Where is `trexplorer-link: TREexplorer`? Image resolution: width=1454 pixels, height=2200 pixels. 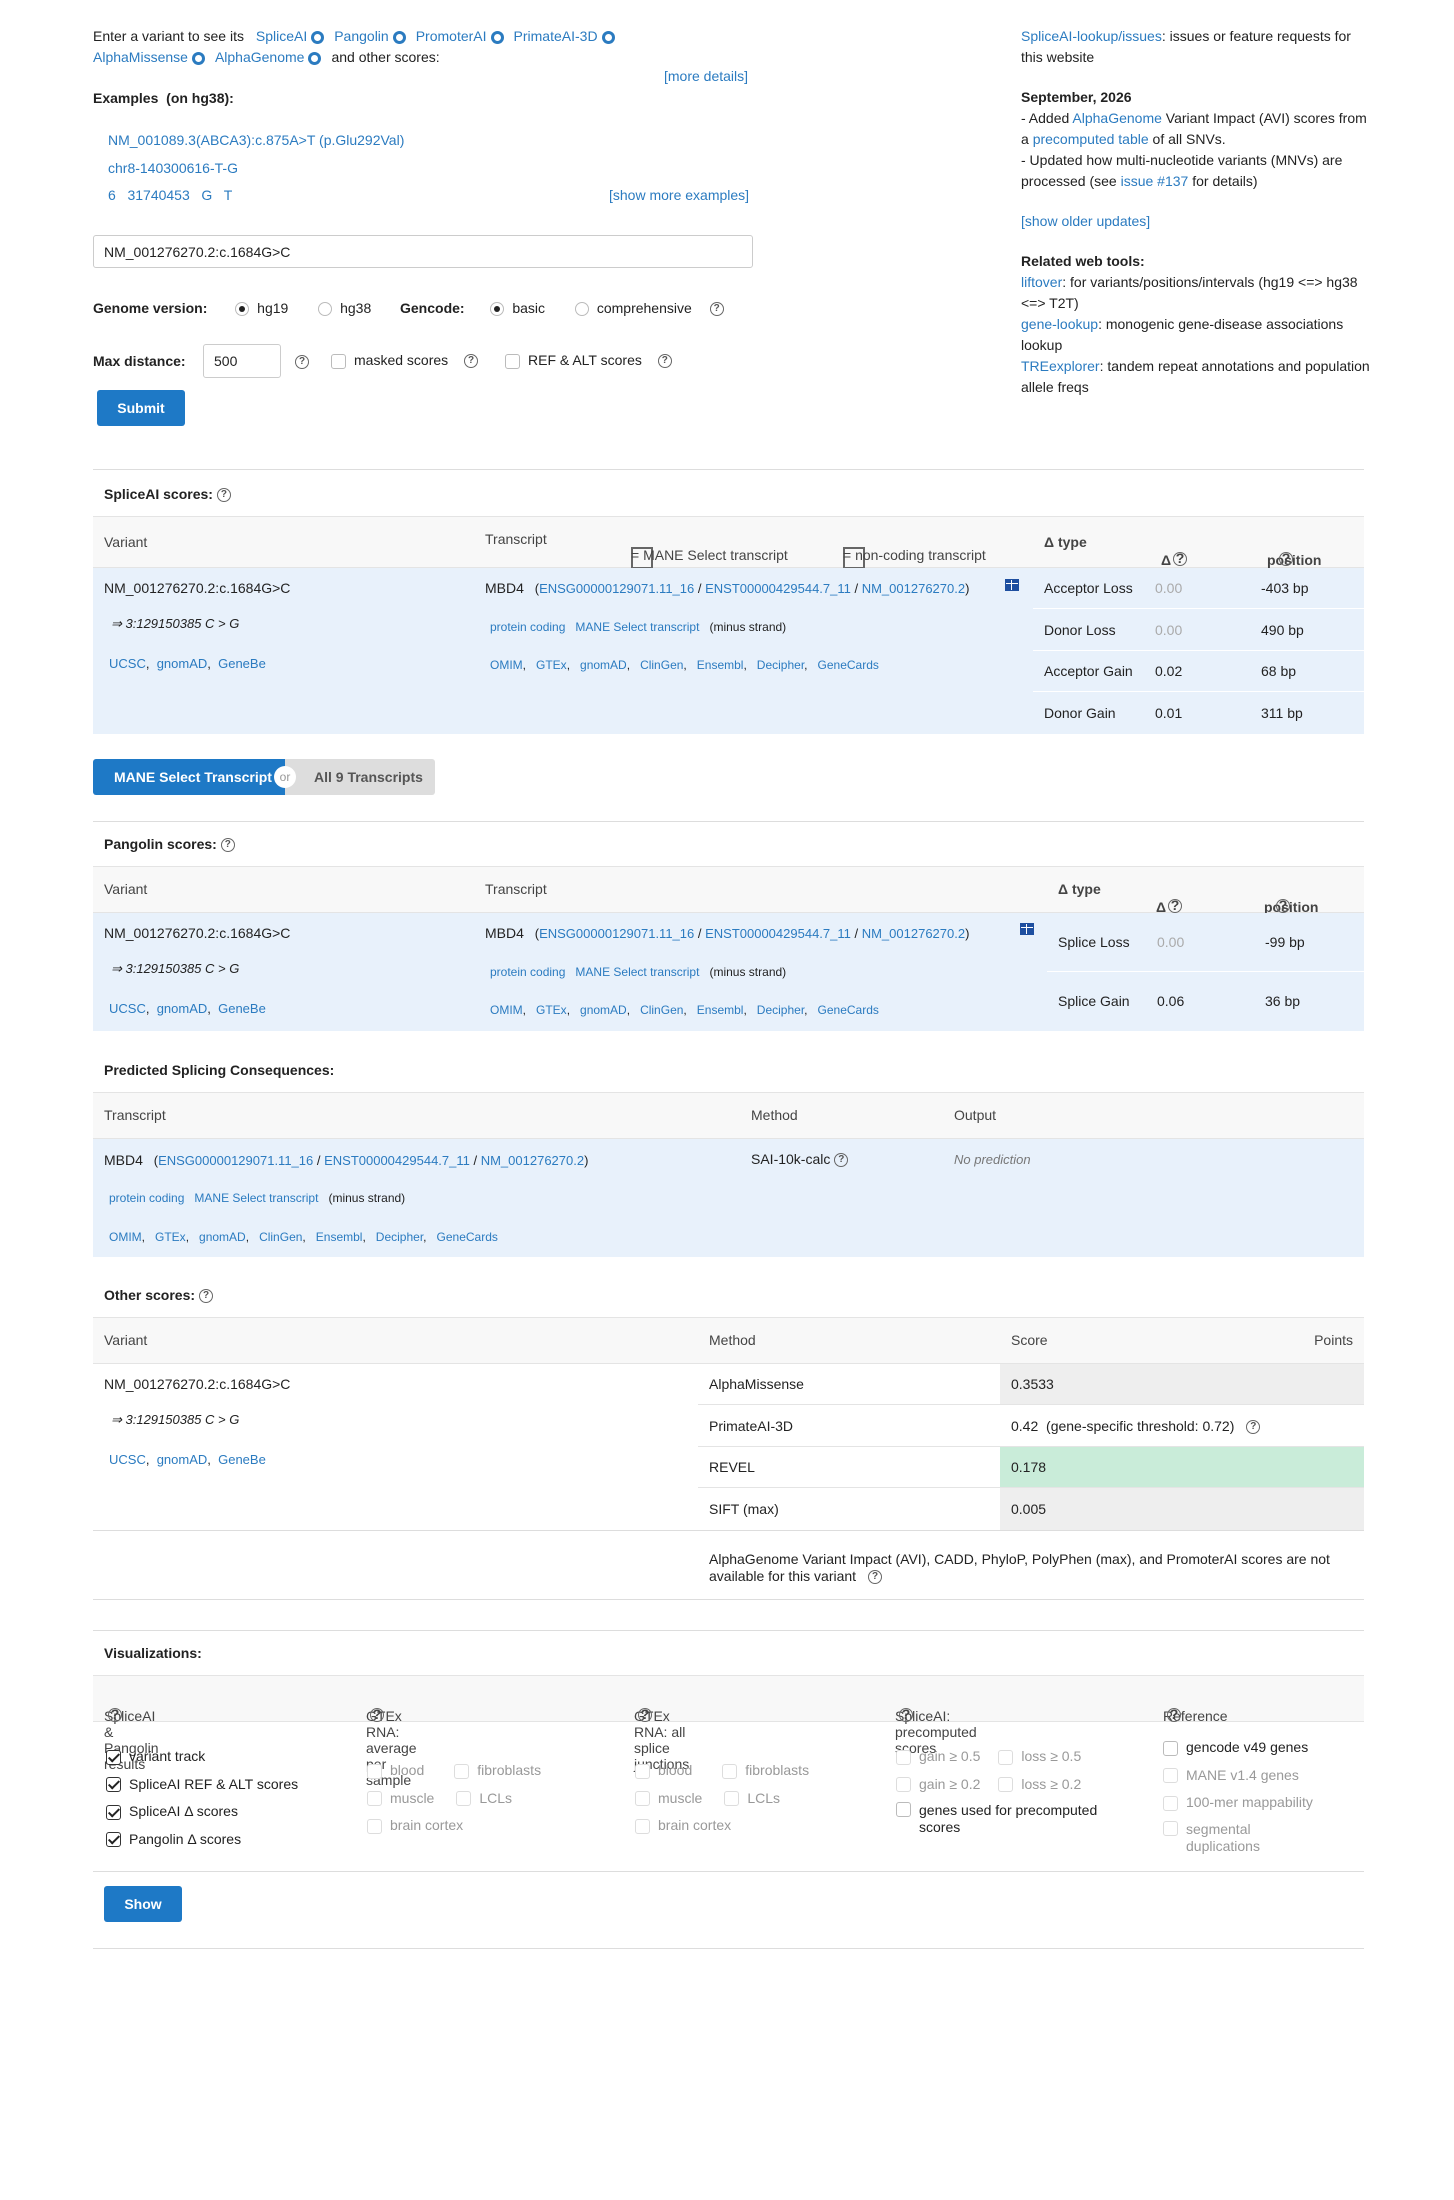 trexplorer-link: TREexplorer is located at coordinates (1060, 366).